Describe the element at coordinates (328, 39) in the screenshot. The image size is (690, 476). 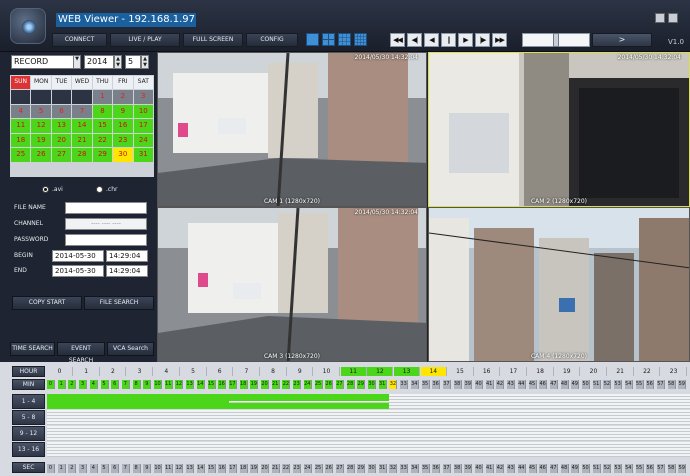
I see `quad-view-icon` at that location.